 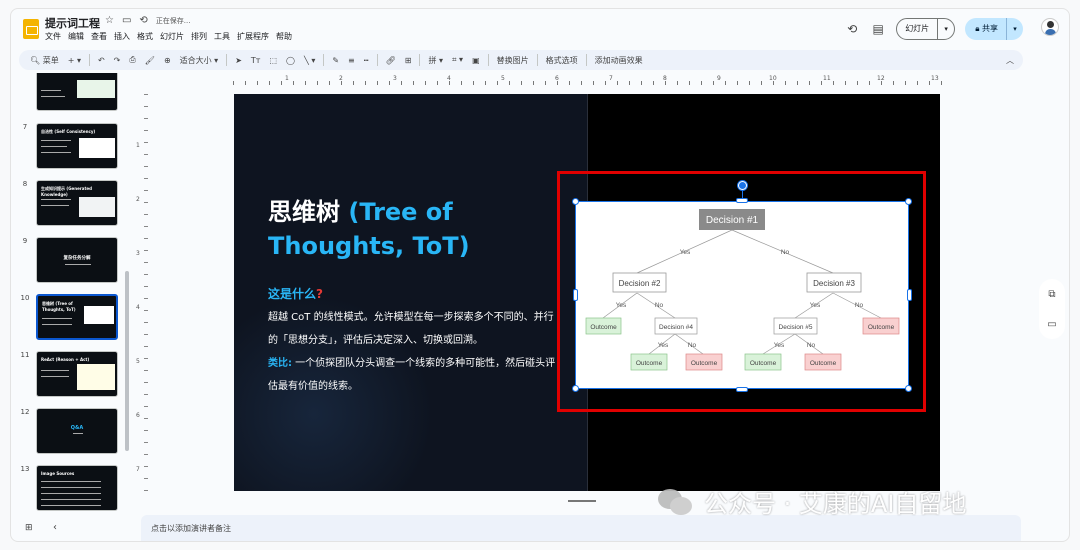 What do you see at coordinates (341, 78) in the screenshot?
I see `ruler-number: 2` at bounding box center [341, 78].